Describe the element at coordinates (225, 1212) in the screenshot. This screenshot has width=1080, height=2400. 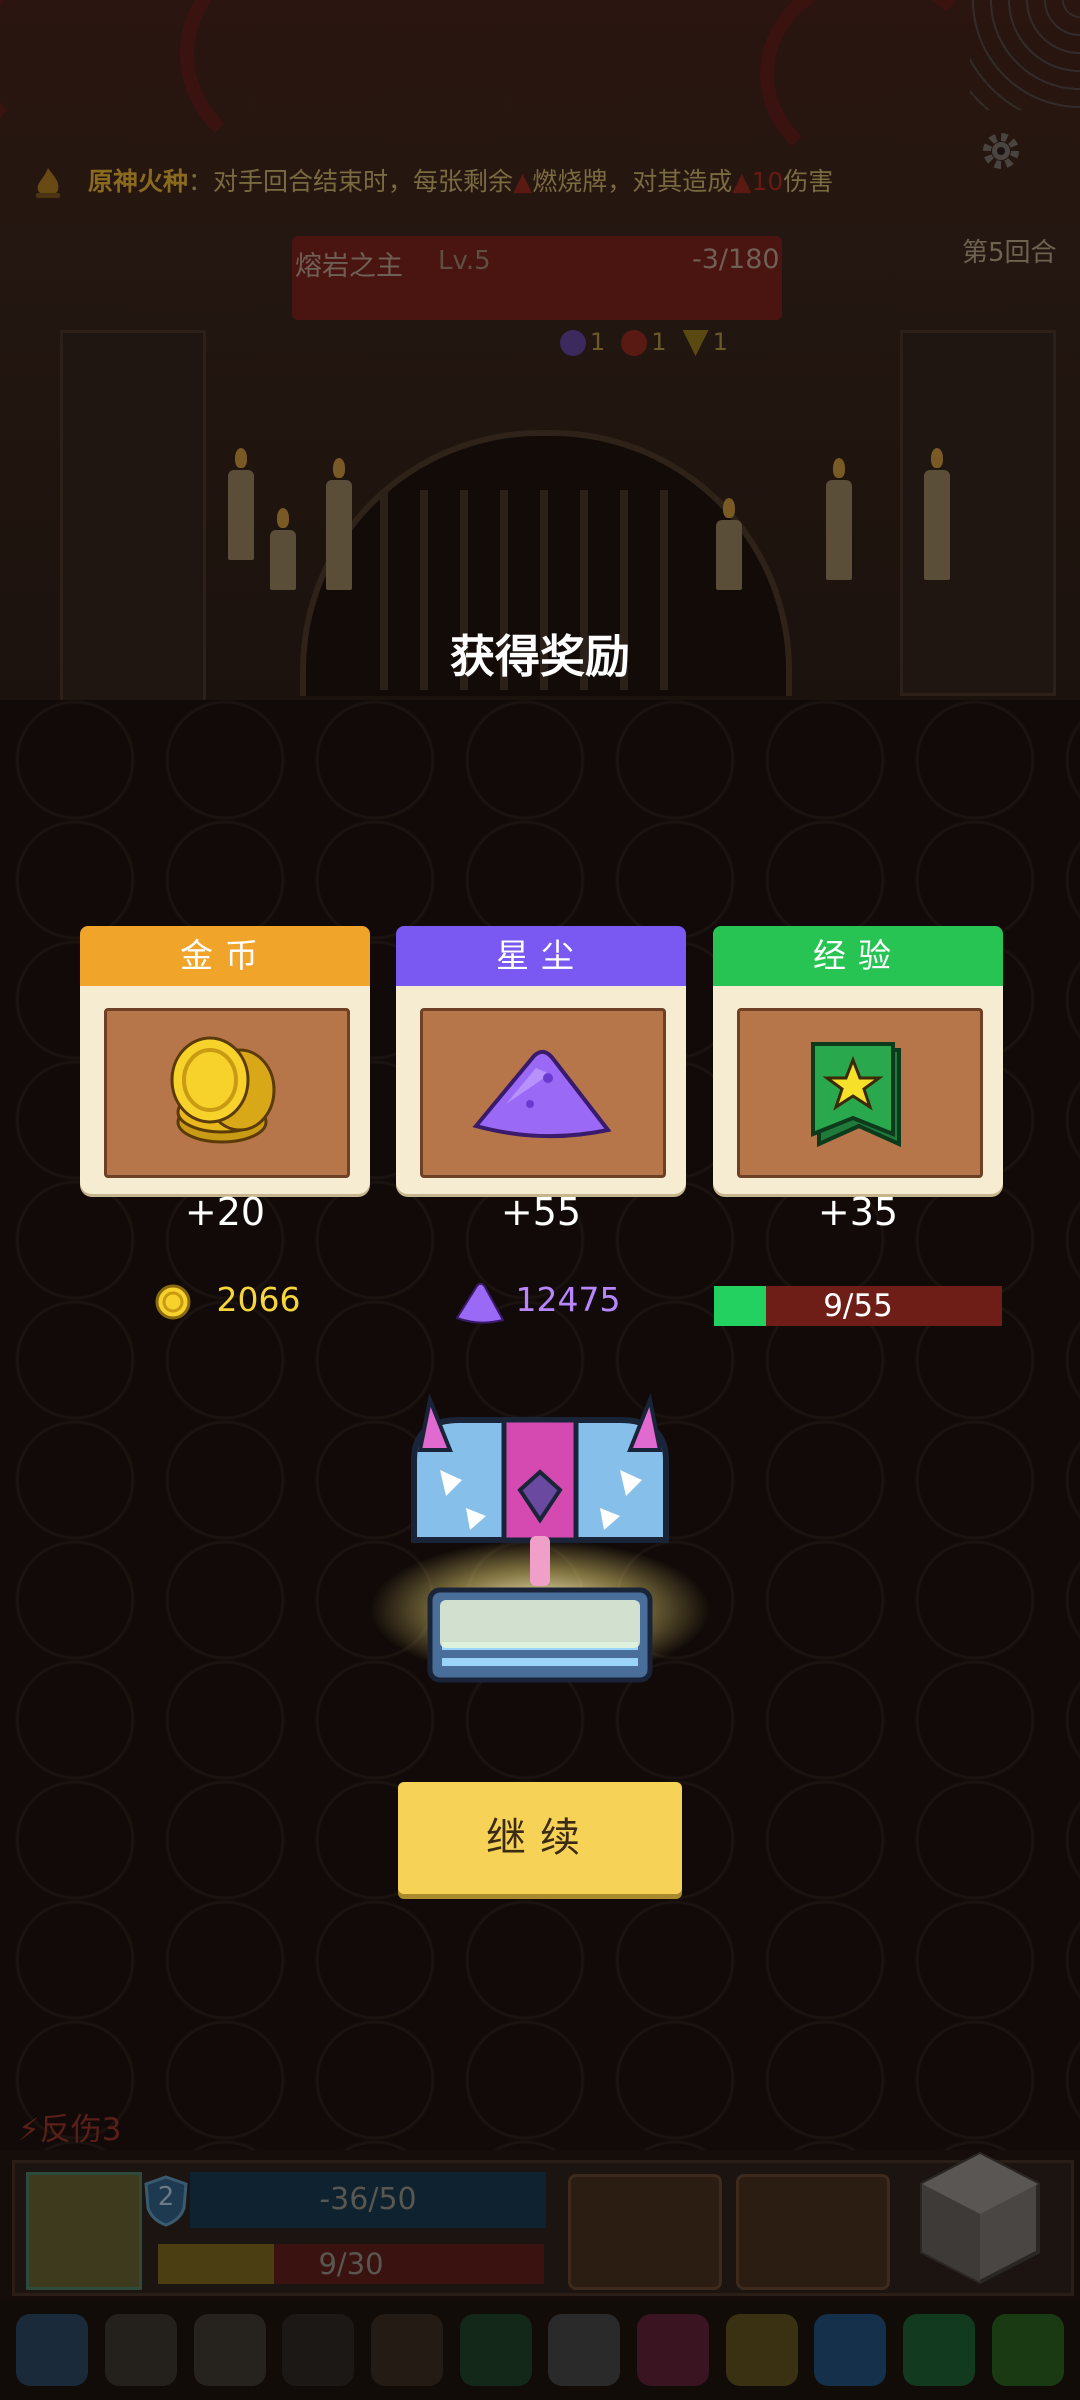
I see `gold-reward-amount: +20` at that location.